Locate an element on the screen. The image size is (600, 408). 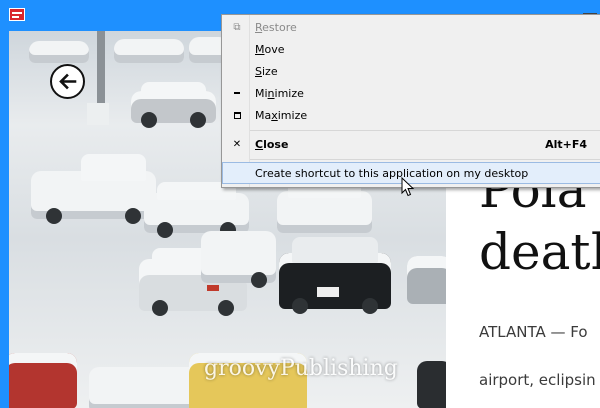
mouse-pointer-icon is located at coordinates (408, 187).